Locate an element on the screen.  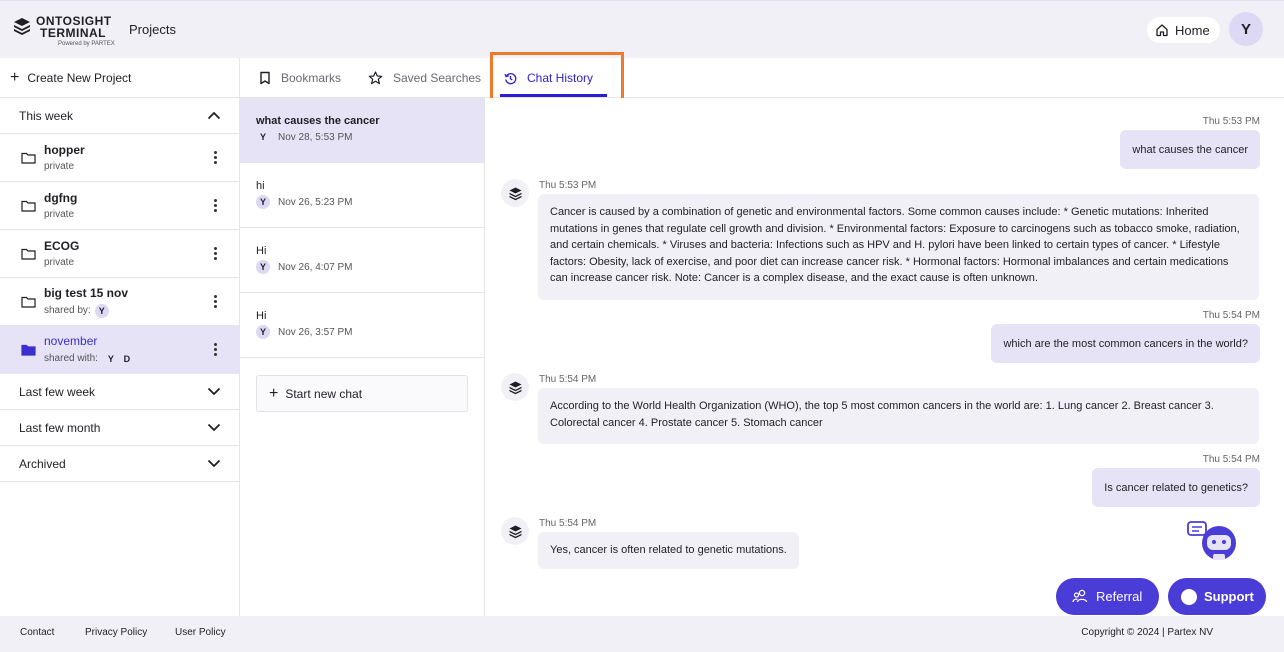
project-name: big test 15 nov is located at coordinates (86, 292).